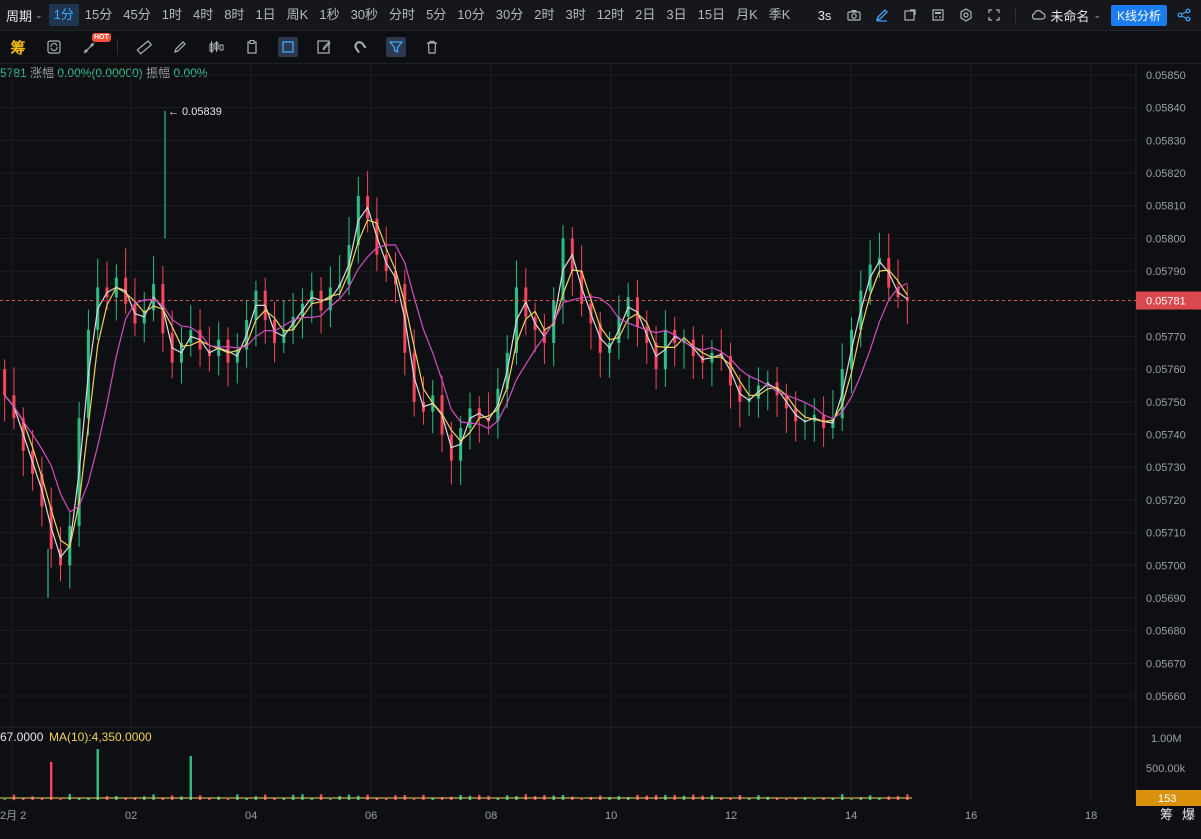 This screenshot has width=1201, height=839. What do you see at coordinates (54, 47) in the screenshot?
I see `refresh-tool` at bounding box center [54, 47].